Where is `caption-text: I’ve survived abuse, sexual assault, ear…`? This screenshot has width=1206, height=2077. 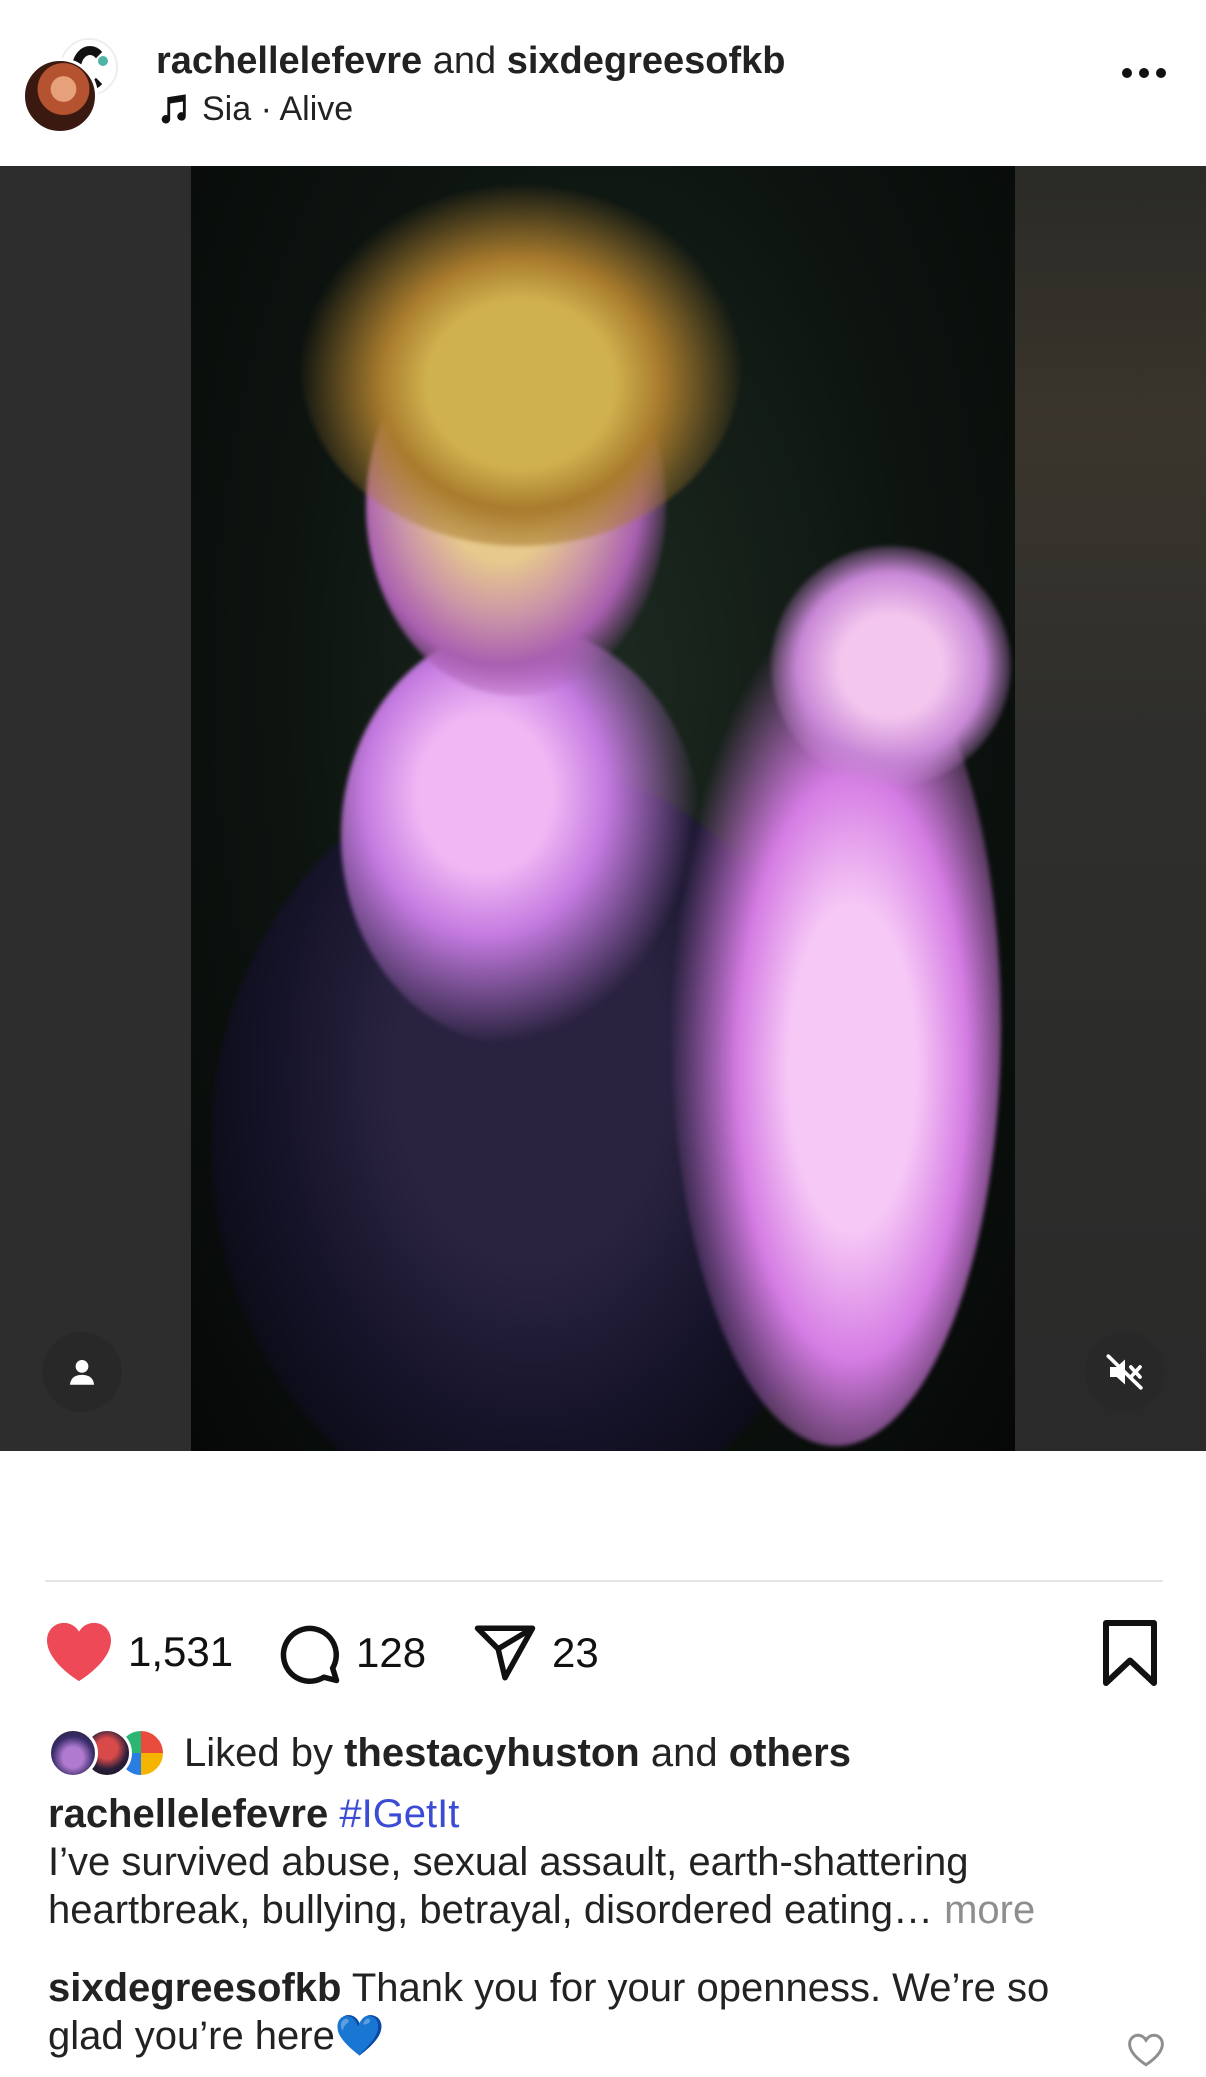
caption-text: I’ve survived abuse, sexual assault, ear… is located at coordinates (508, 1886).